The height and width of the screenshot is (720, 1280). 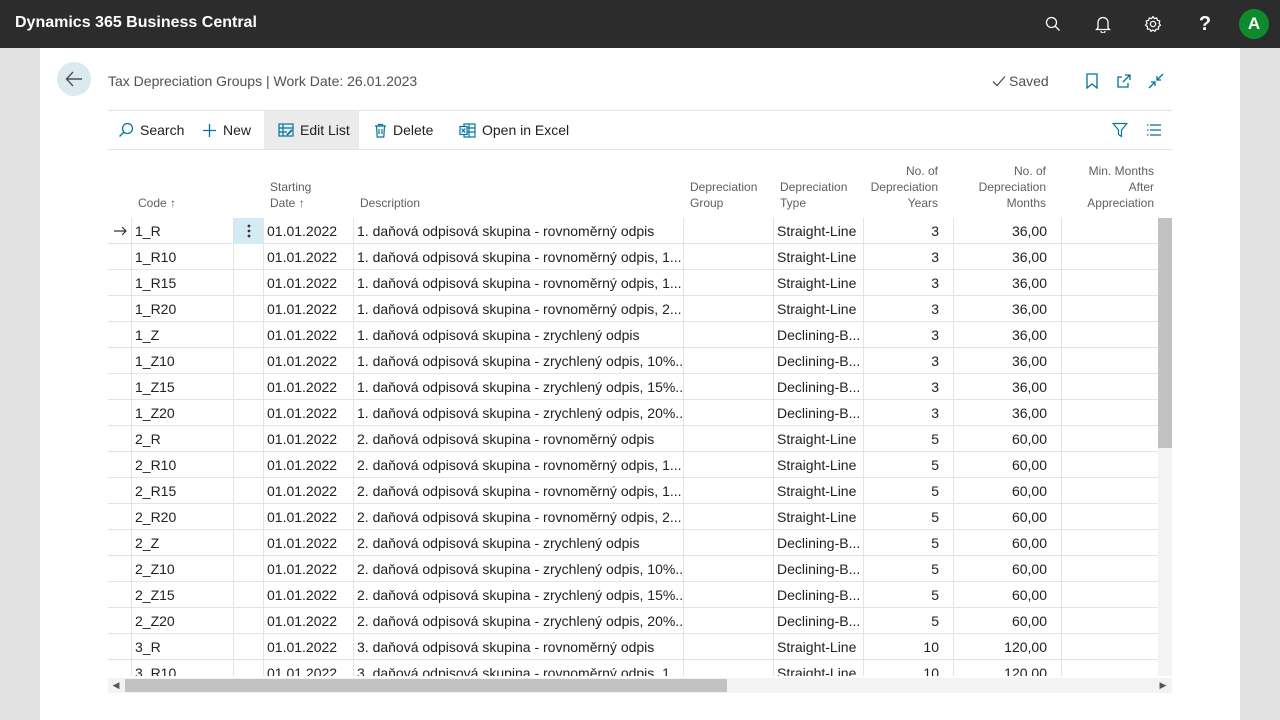 I want to click on cell-code: 2_Z10, so click(x=183, y=569).